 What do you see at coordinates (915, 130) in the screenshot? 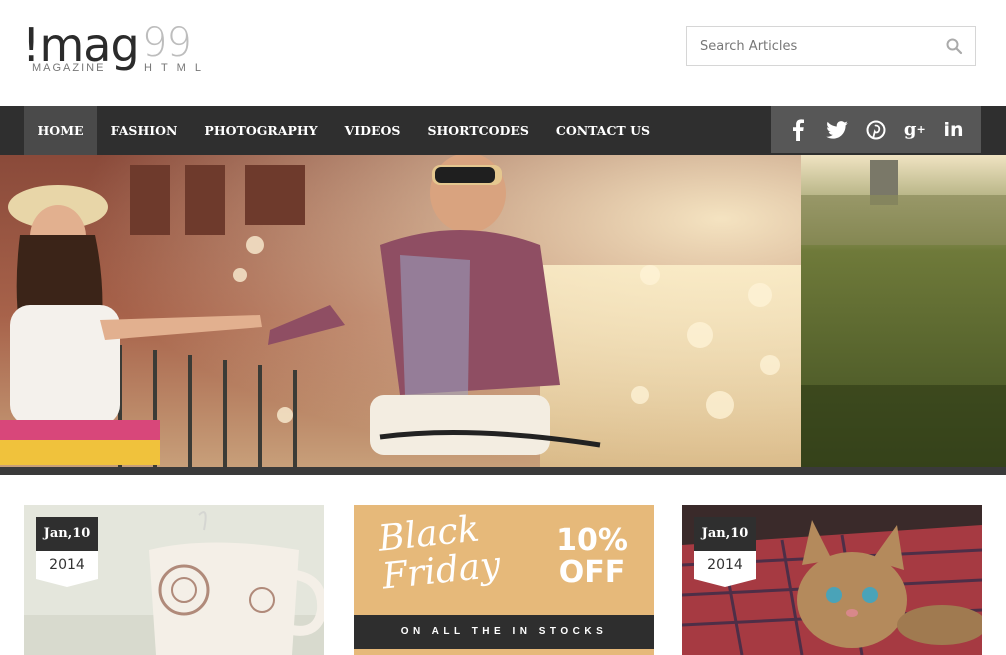
I see `google-plus-icon: g +` at bounding box center [915, 130].